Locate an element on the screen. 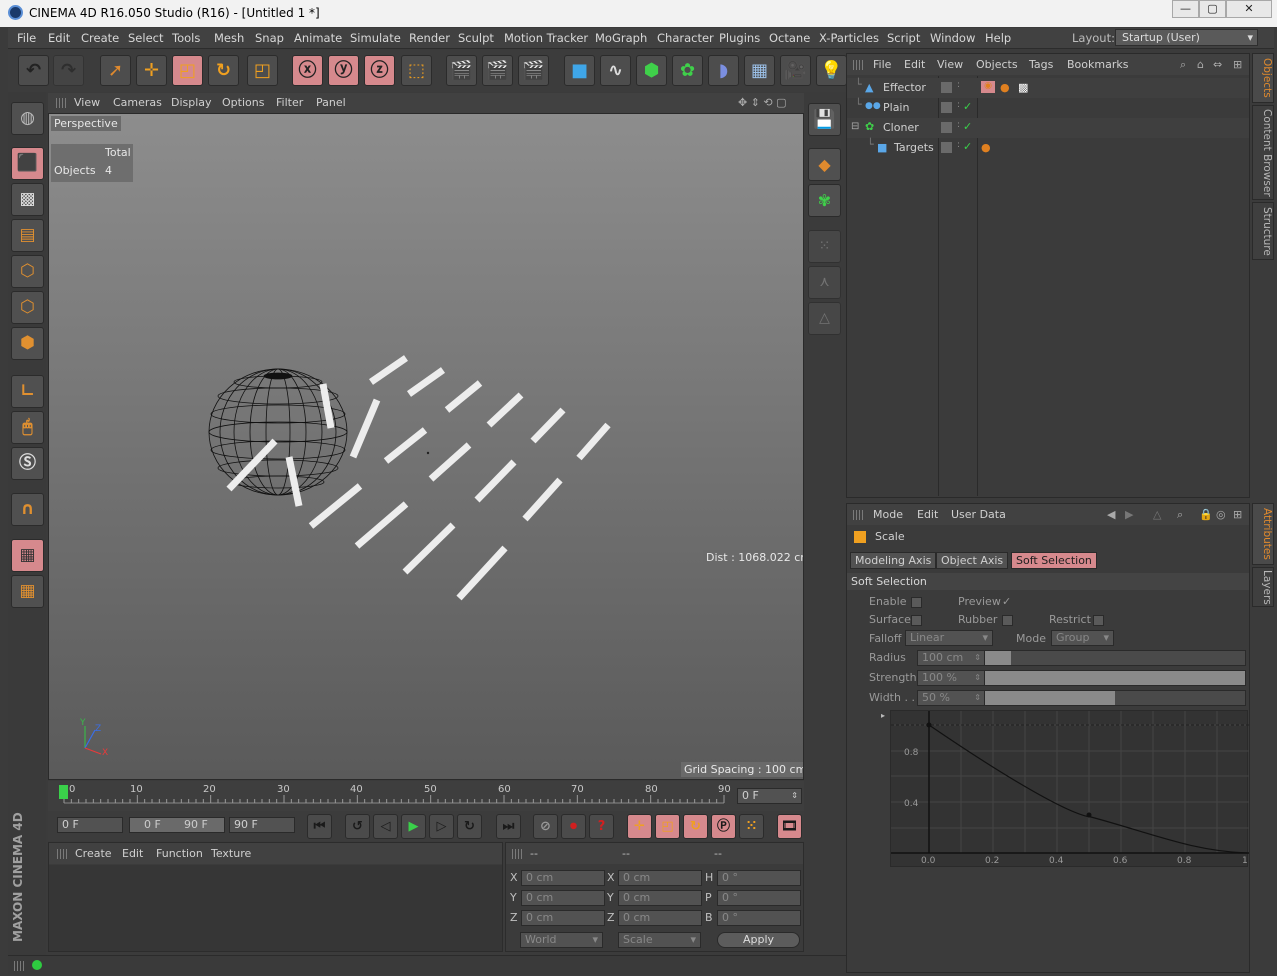  locked-workplane-button: ▦ is located at coordinates (27, 555).